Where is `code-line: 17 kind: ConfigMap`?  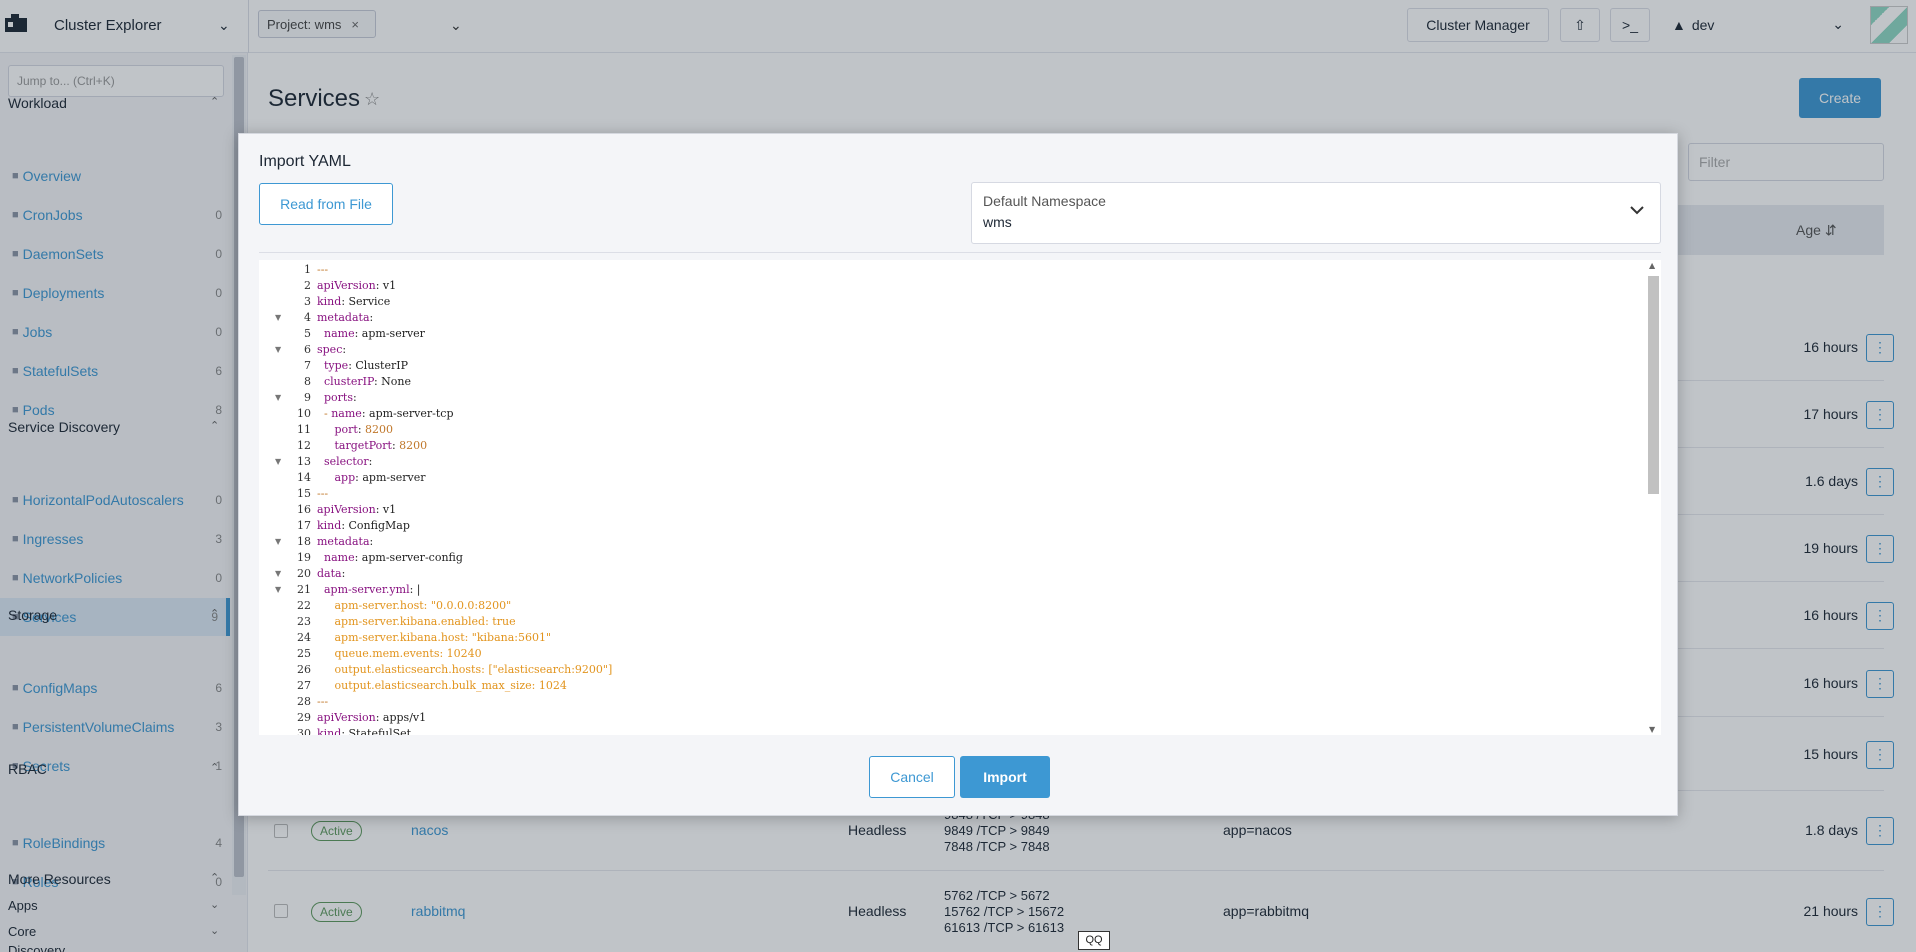
code-line: 17 kind: ConfigMap is located at coordinates (949, 526).